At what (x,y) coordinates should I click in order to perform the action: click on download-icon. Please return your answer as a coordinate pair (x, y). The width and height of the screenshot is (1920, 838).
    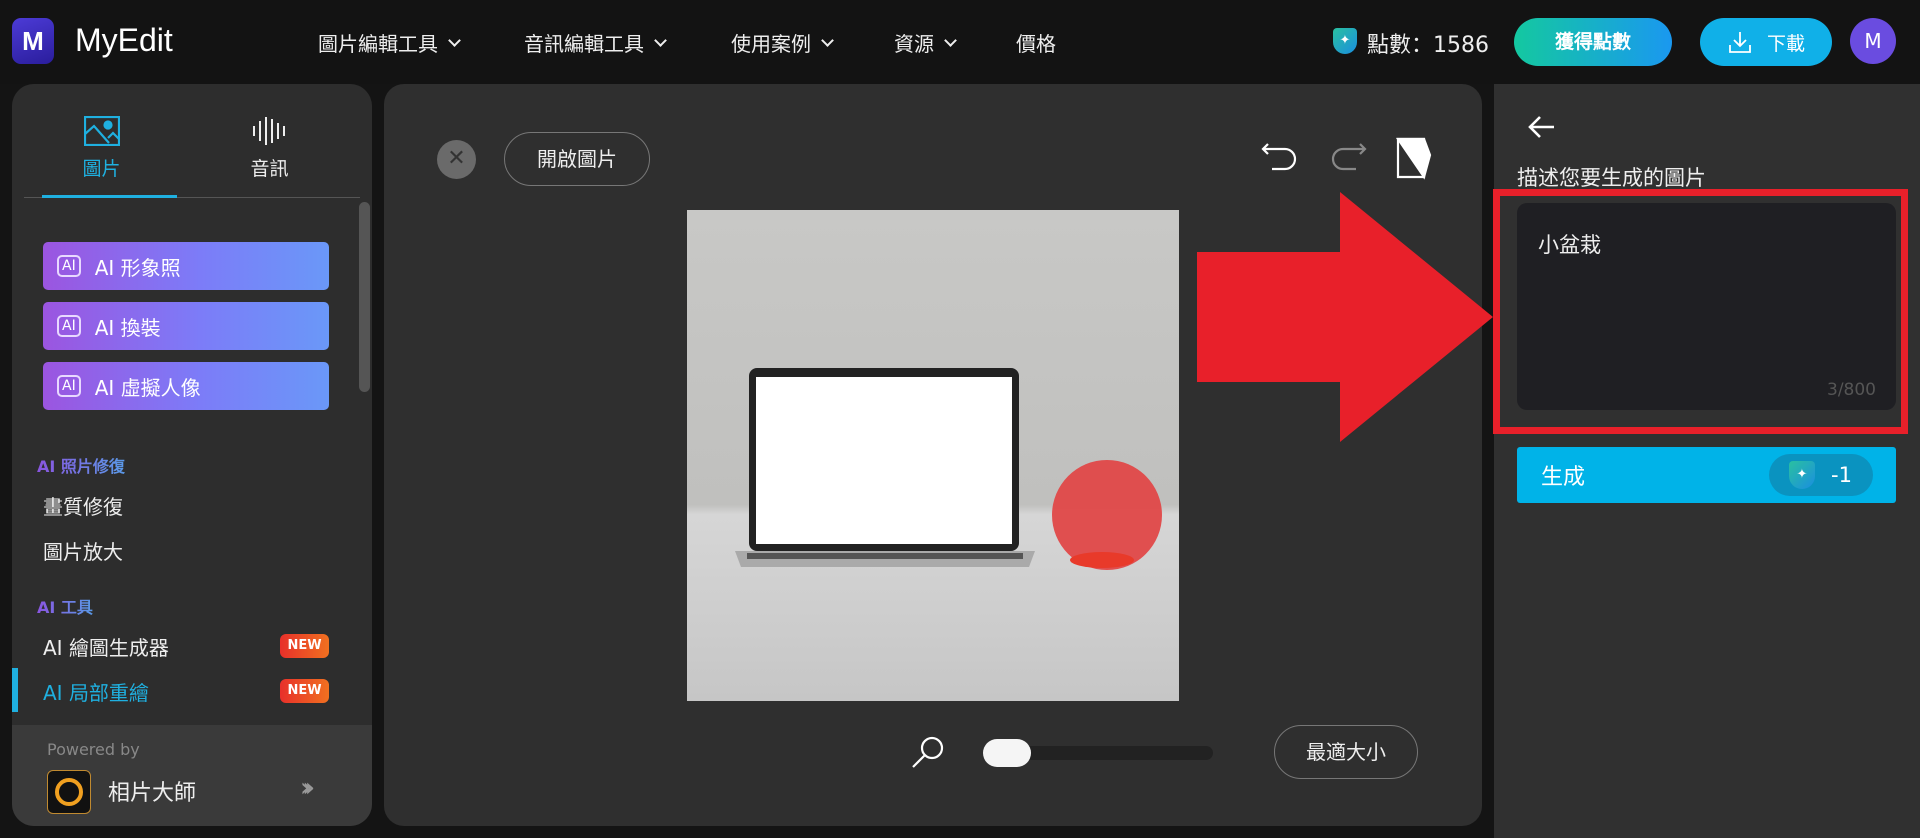
    Looking at the image, I should click on (1740, 42).